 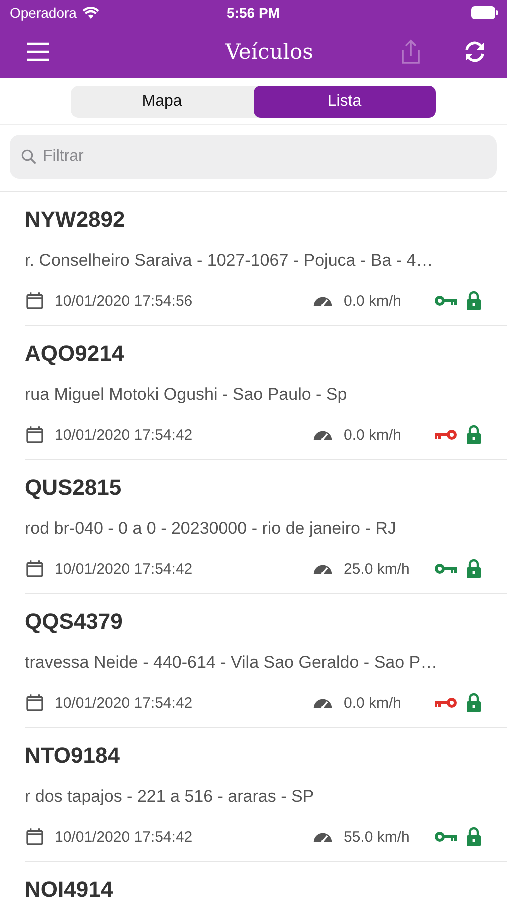 I want to click on screen-title: Veículos, so click(x=269, y=52).